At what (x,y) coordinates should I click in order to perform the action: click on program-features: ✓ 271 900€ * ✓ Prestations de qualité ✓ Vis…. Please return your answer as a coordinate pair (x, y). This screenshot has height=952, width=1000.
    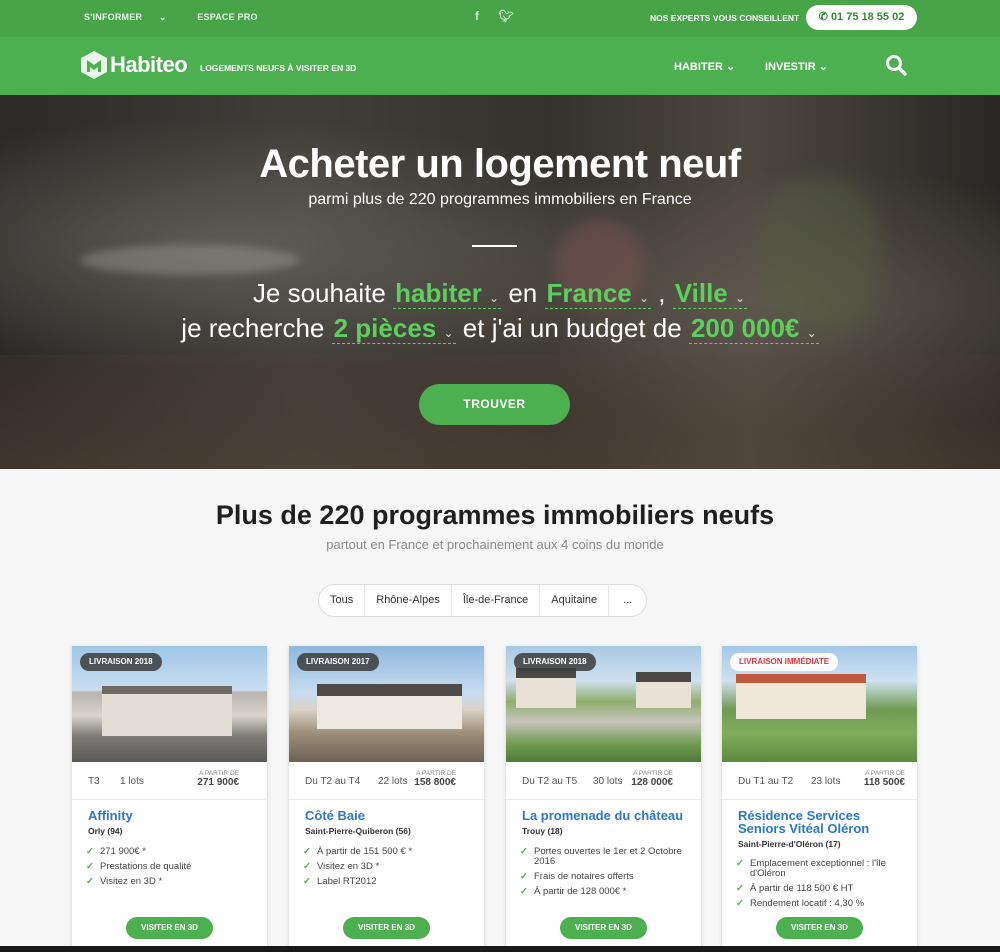
    Looking at the image, I should click on (172, 869).